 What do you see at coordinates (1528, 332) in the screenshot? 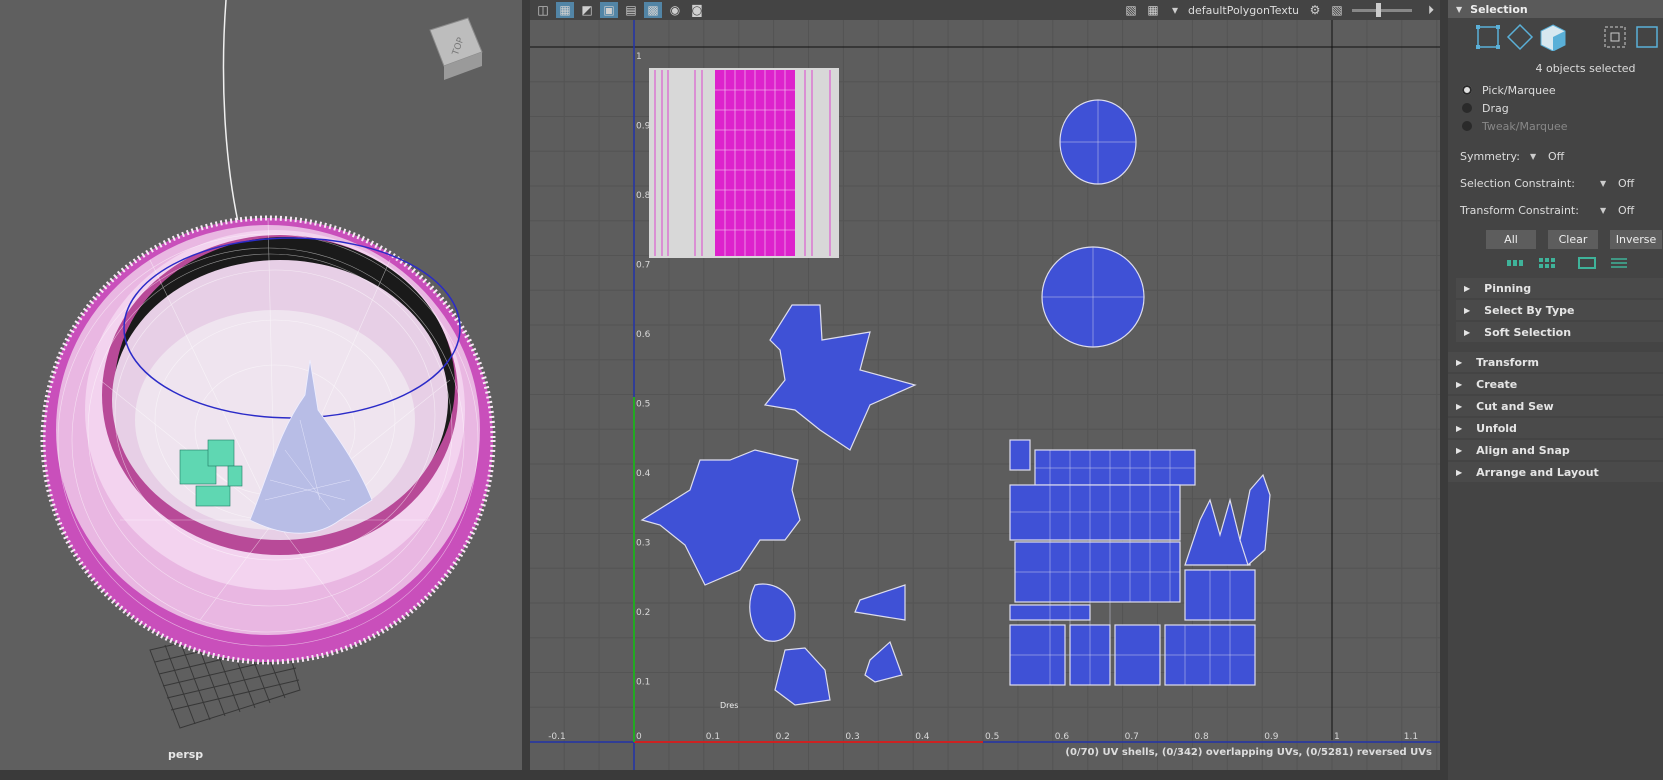
I see `section-label: Soft Selection` at bounding box center [1528, 332].